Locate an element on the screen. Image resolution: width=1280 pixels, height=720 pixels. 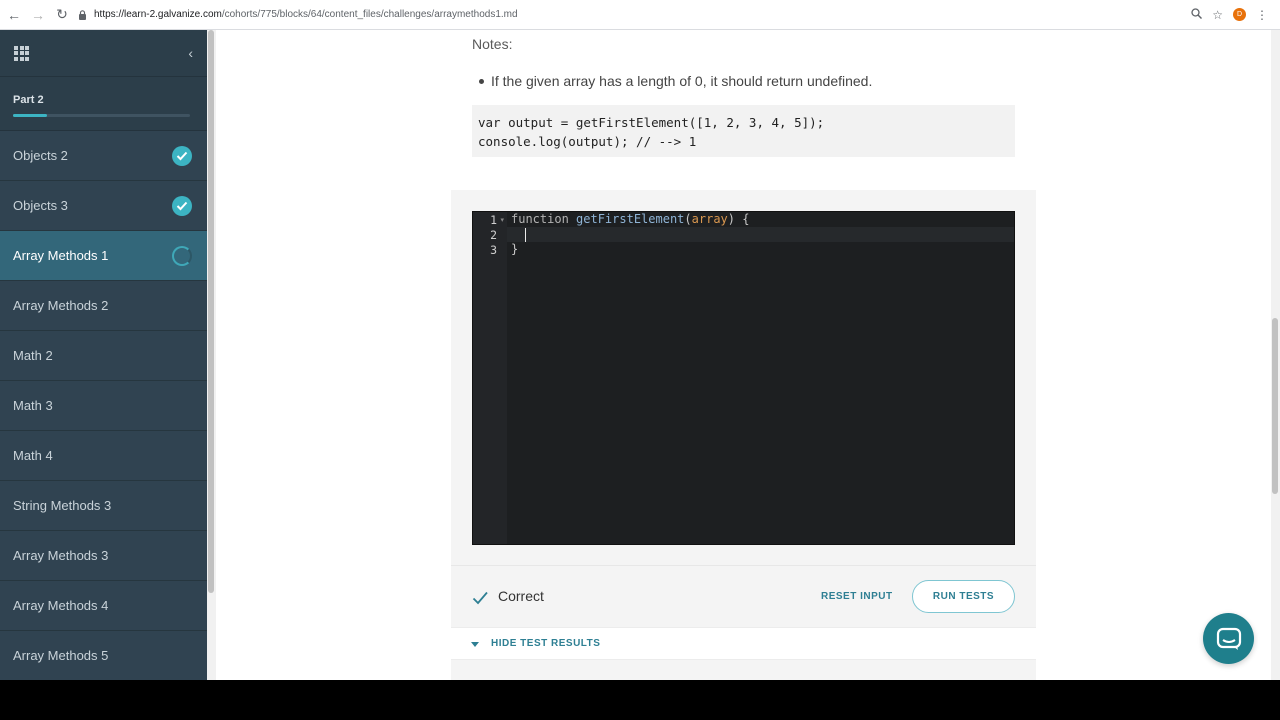
chat-launcher-button is located at coordinates (1228, 638).